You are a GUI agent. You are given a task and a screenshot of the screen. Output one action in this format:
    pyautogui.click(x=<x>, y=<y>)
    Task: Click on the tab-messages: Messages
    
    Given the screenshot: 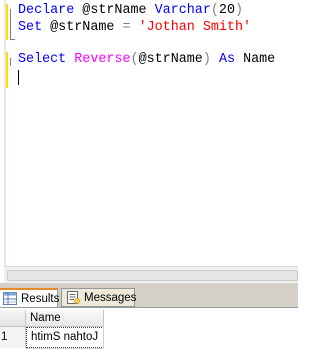 What is the action you would take?
    pyautogui.click(x=99, y=297)
    